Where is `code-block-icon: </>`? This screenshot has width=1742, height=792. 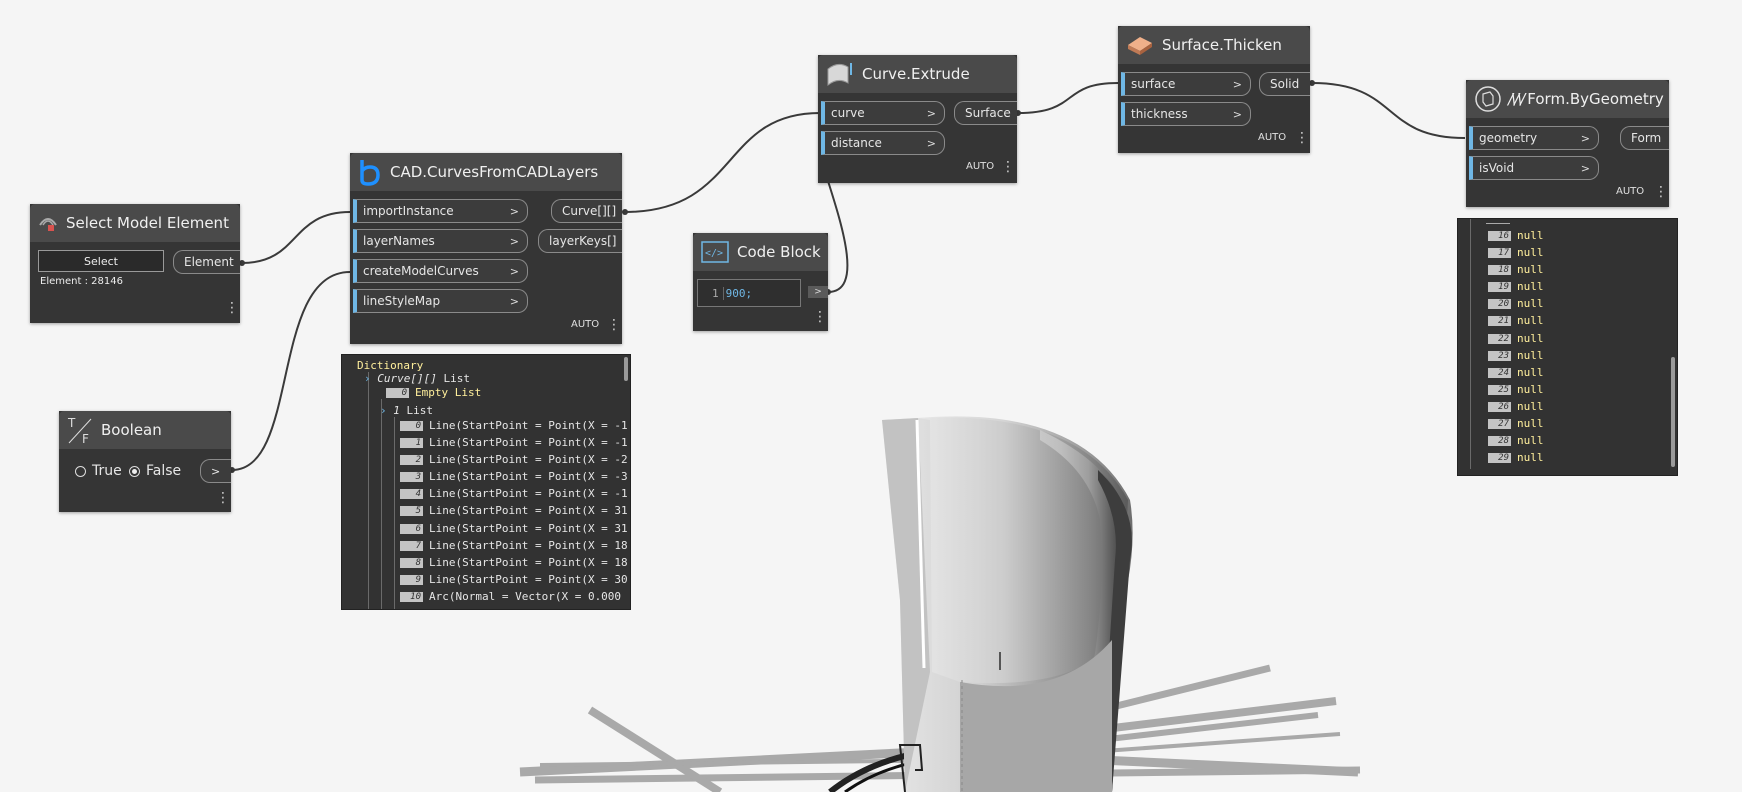 code-block-icon: </> is located at coordinates (715, 252).